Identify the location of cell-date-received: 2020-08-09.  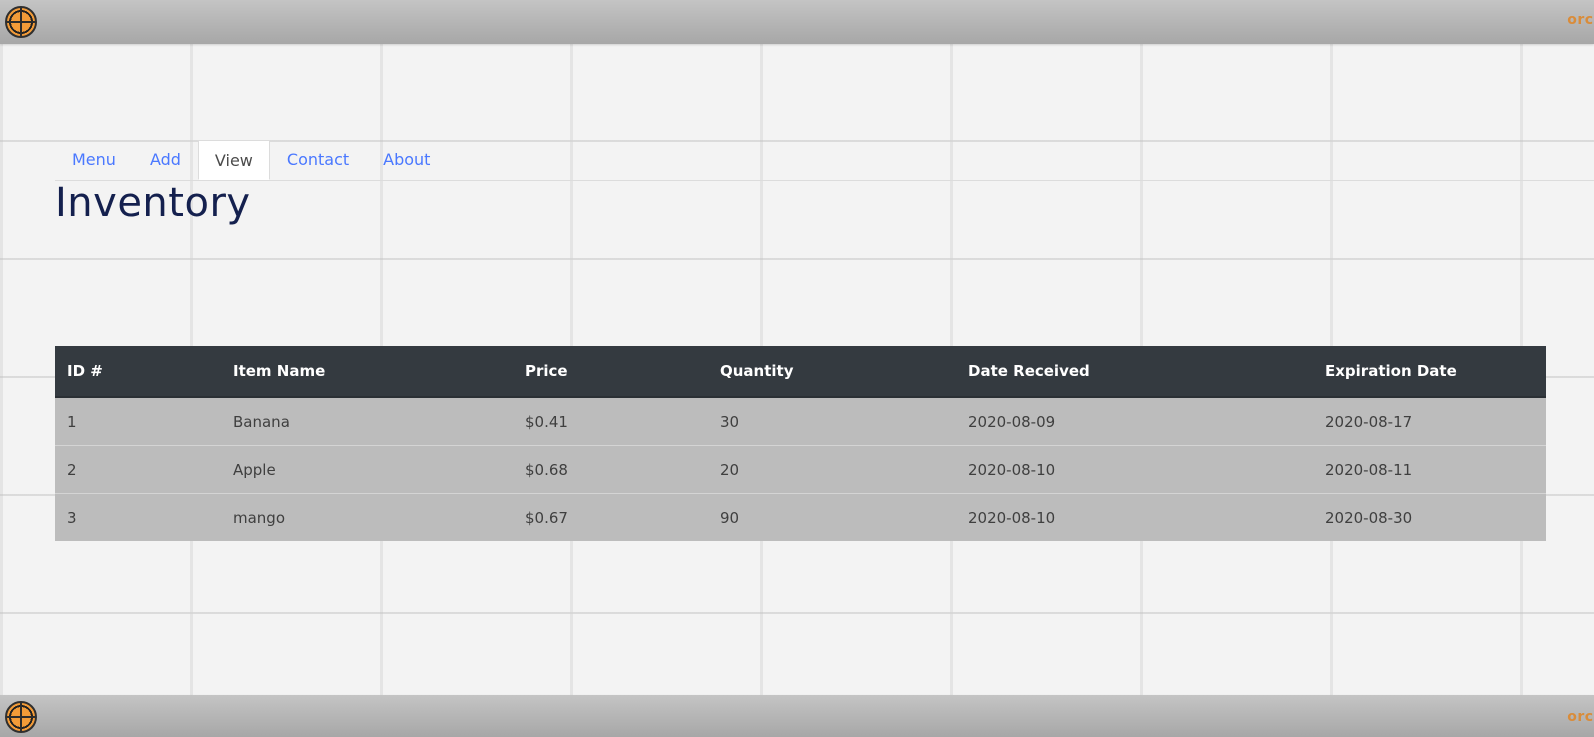
(1134, 421).